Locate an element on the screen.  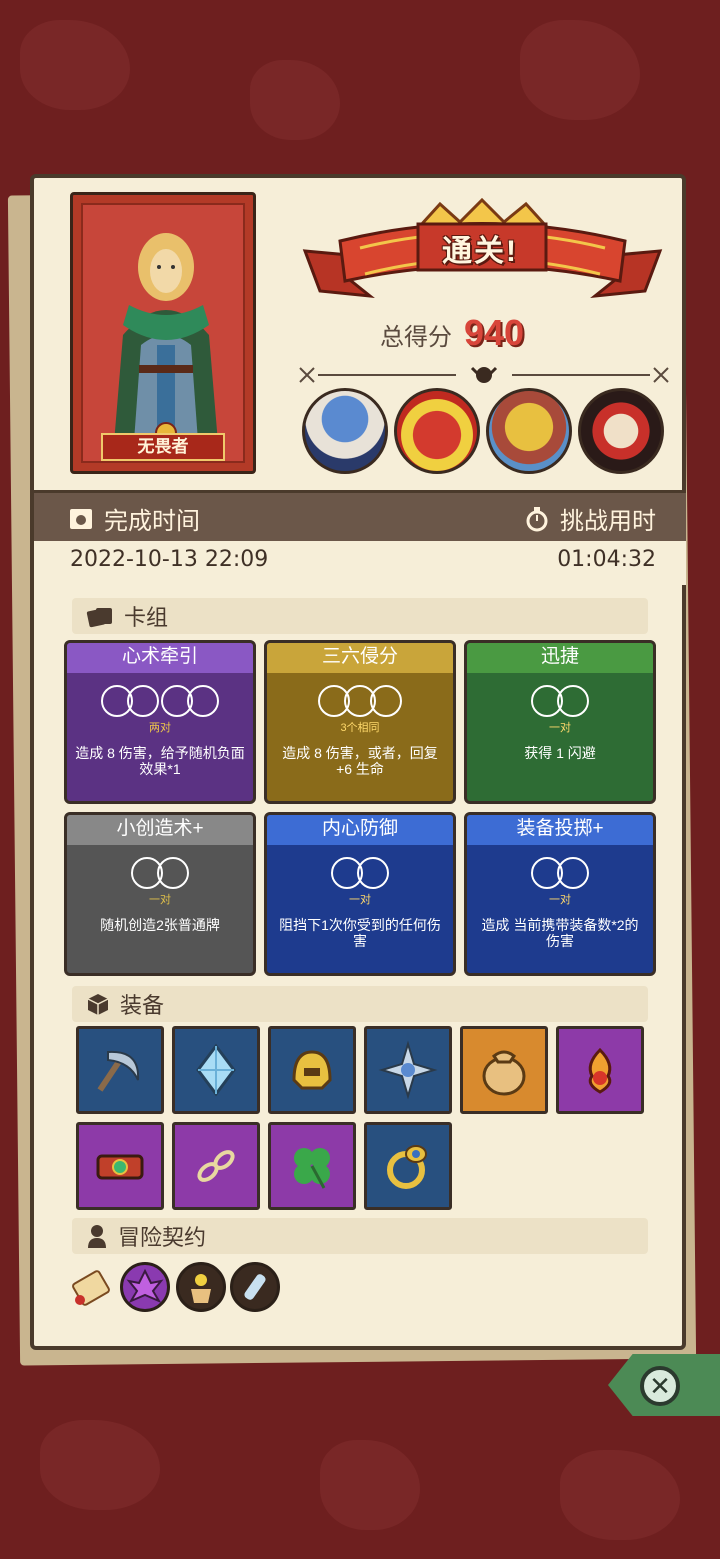
crystal-icon is located at coordinates (216, 1070).